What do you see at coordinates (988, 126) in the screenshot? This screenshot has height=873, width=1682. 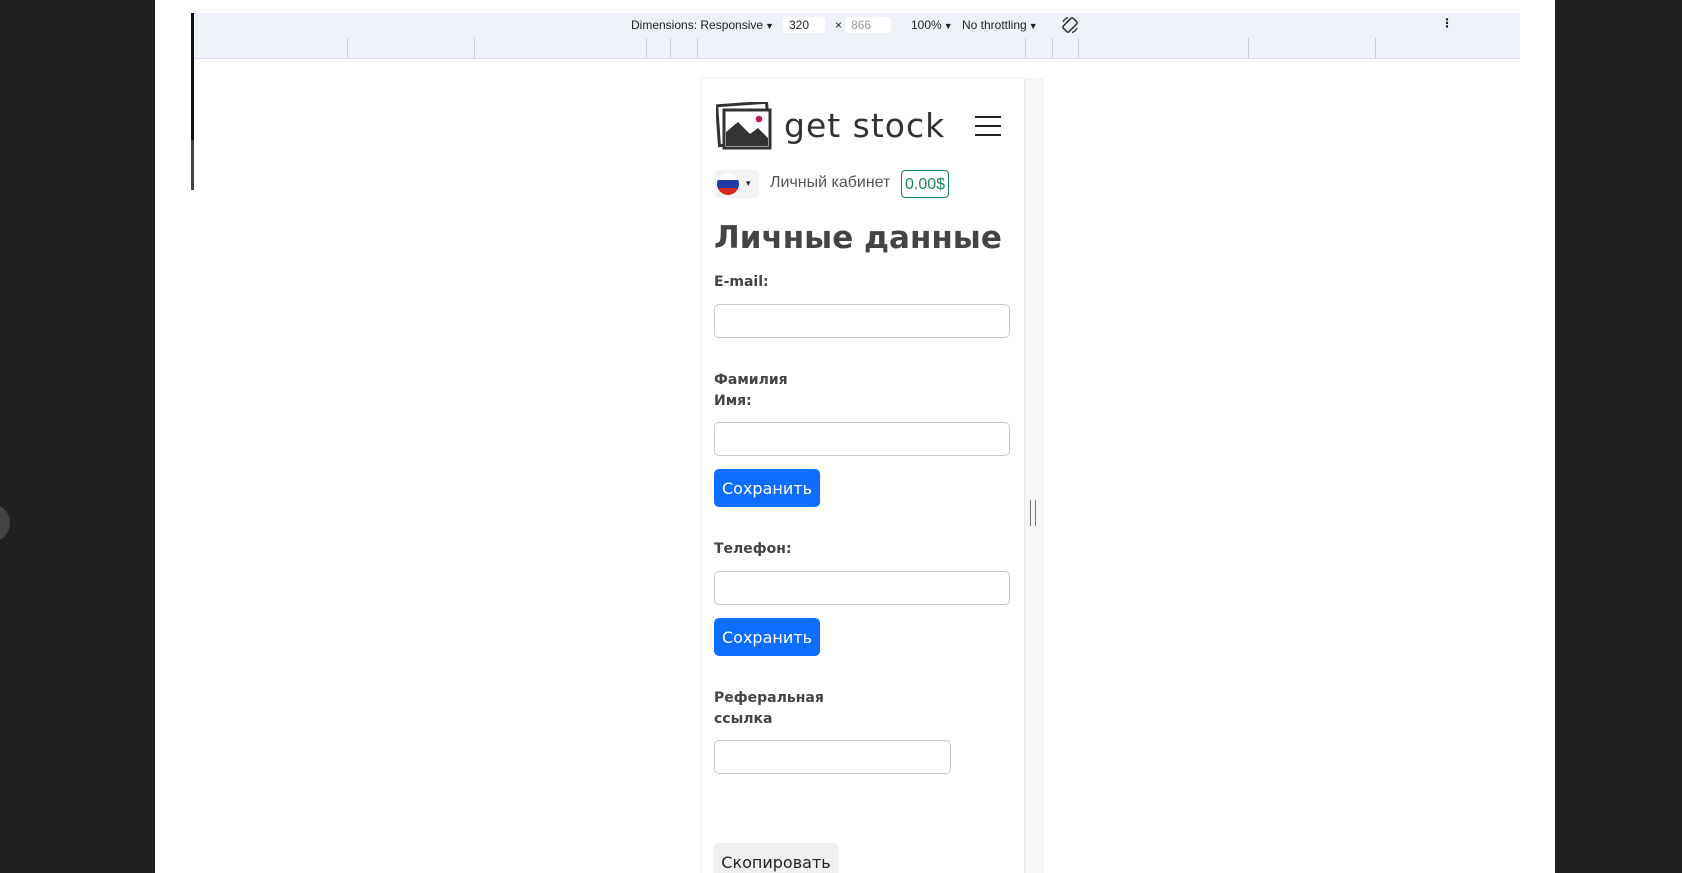 I see `hamburger-icon` at bounding box center [988, 126].